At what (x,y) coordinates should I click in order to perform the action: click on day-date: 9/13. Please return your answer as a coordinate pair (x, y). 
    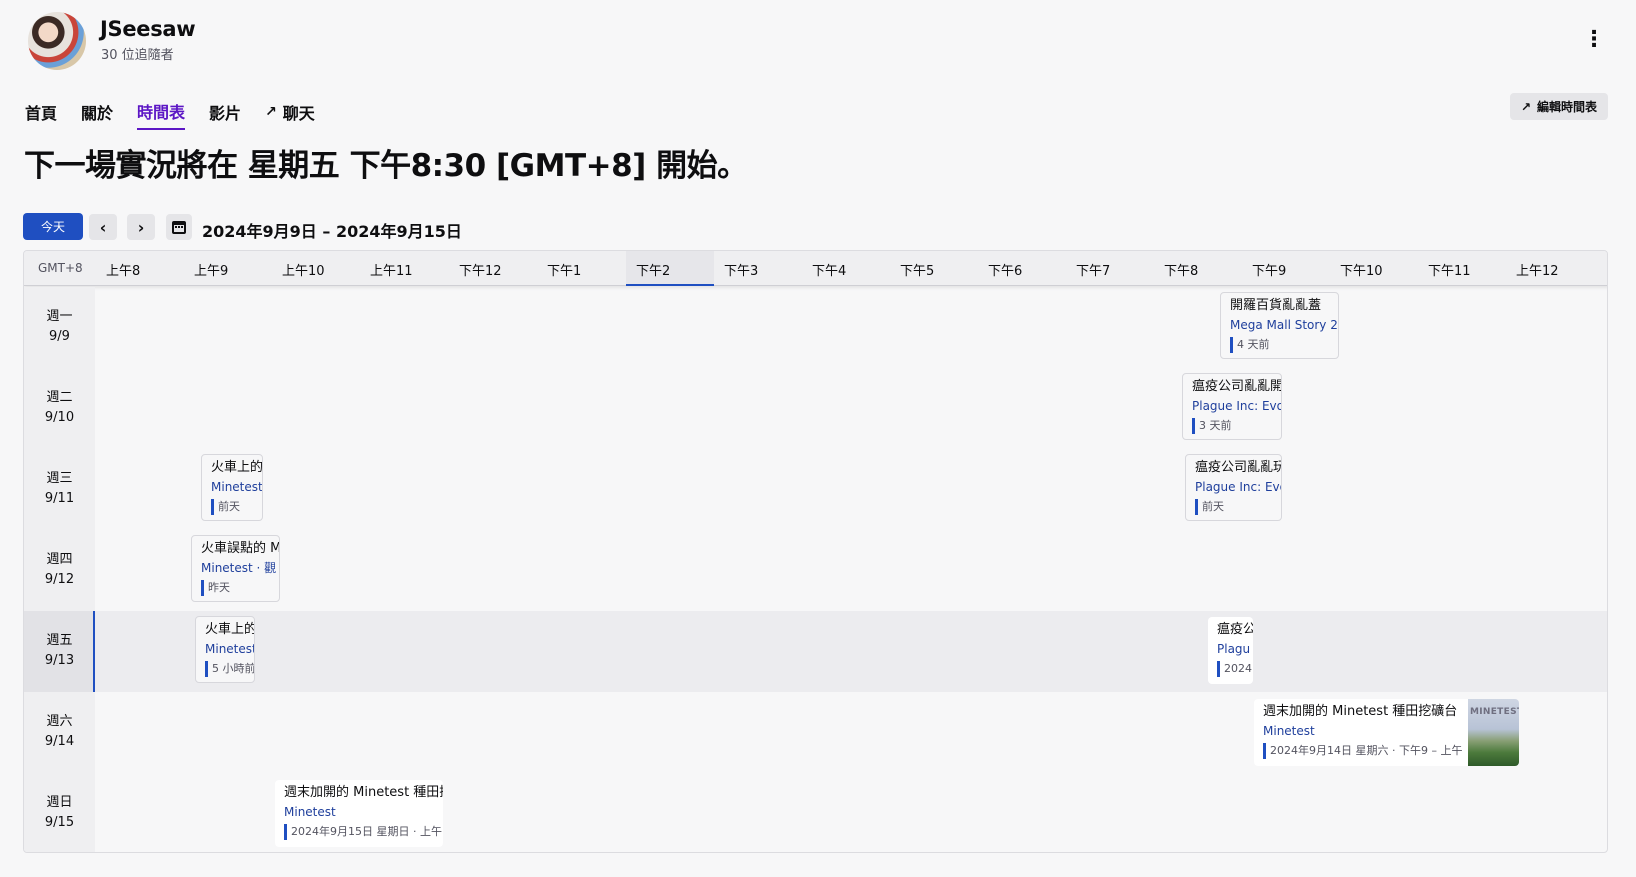
    Looking at the image, I should click on (59, 660).